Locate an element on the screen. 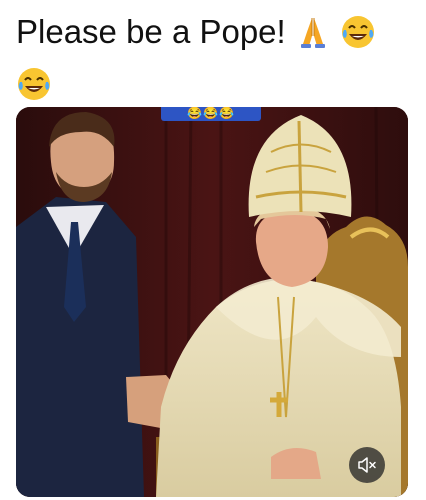 This screenshot has height=500, width=426. video-overlay-strip: 😂😂😂 is located at coordinates (211, 114).